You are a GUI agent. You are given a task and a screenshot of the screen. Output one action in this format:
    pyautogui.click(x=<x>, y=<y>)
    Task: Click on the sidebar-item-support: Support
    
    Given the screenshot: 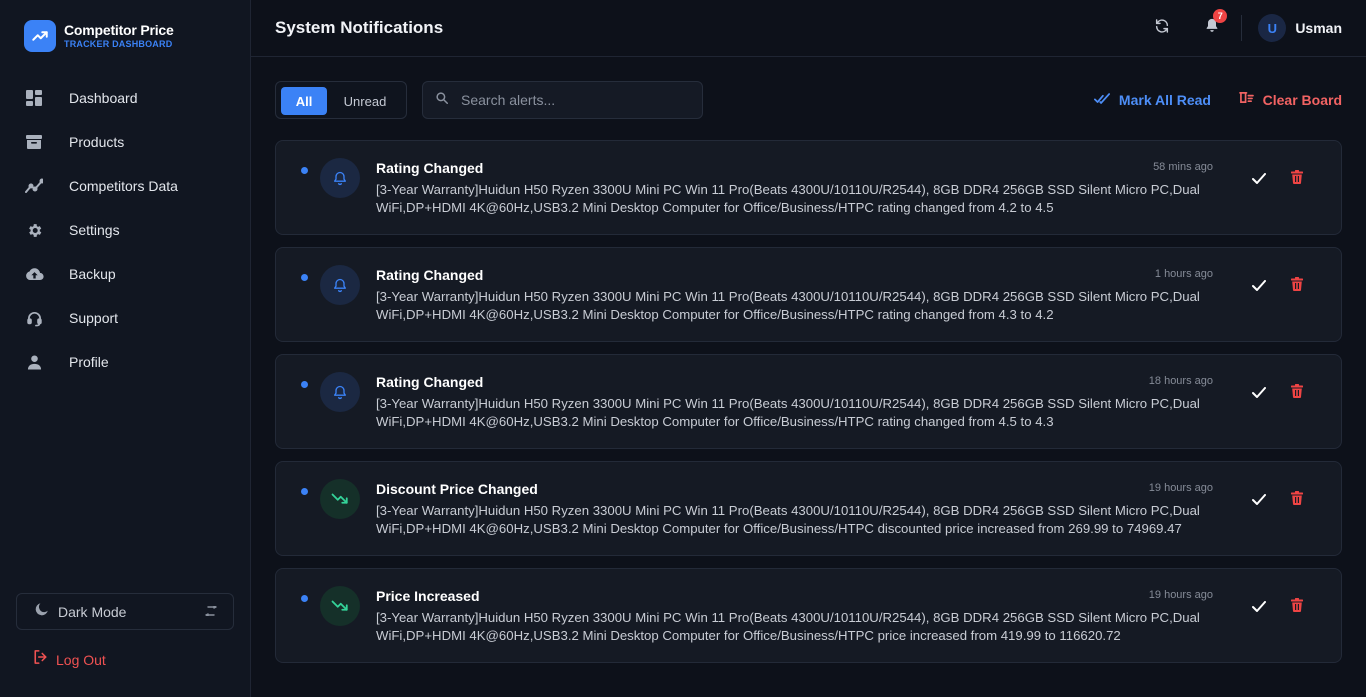 What is the action you would take?
    pyautogui.click(x=129, y=318)
    